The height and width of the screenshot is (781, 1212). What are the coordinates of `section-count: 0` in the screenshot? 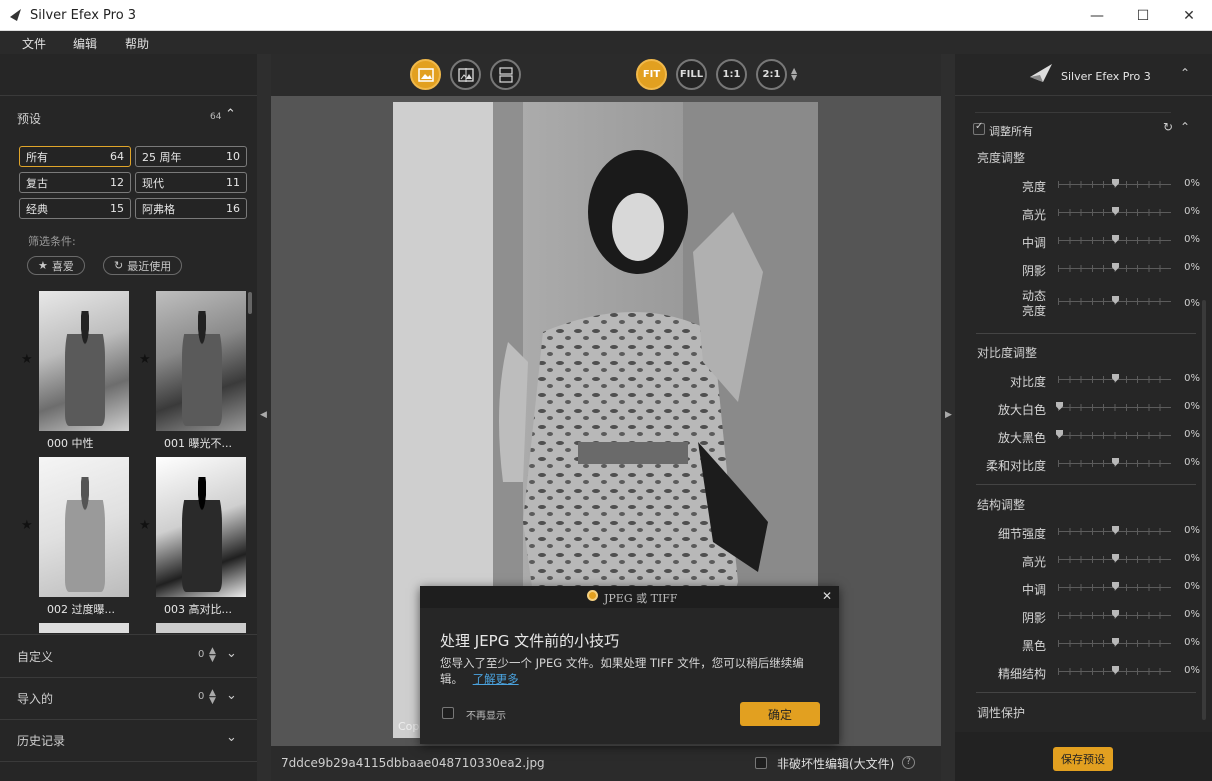 It's located at (201, 696).